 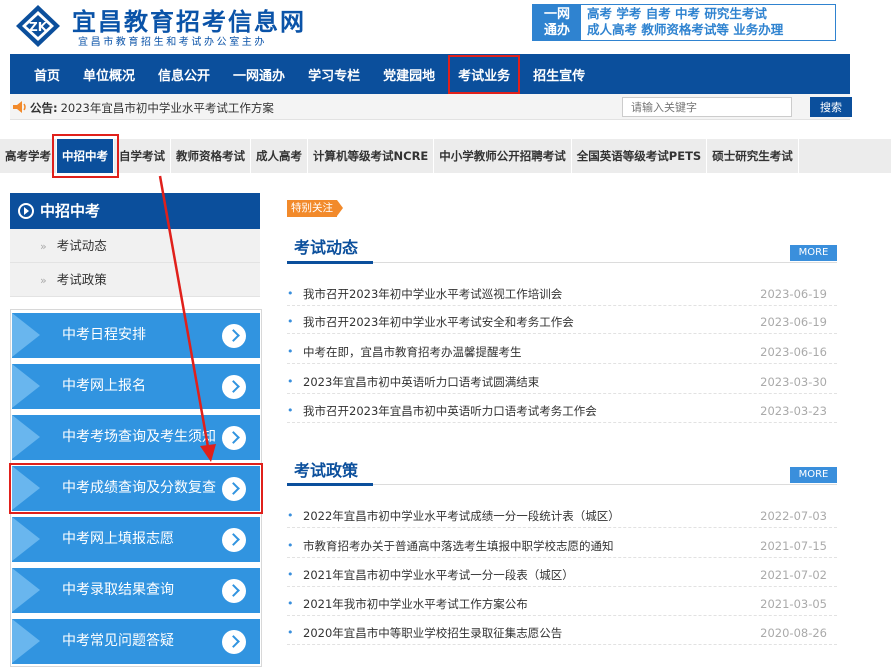 I want to click on section-title-policy: 考试政策, so click(x=326, y=469).